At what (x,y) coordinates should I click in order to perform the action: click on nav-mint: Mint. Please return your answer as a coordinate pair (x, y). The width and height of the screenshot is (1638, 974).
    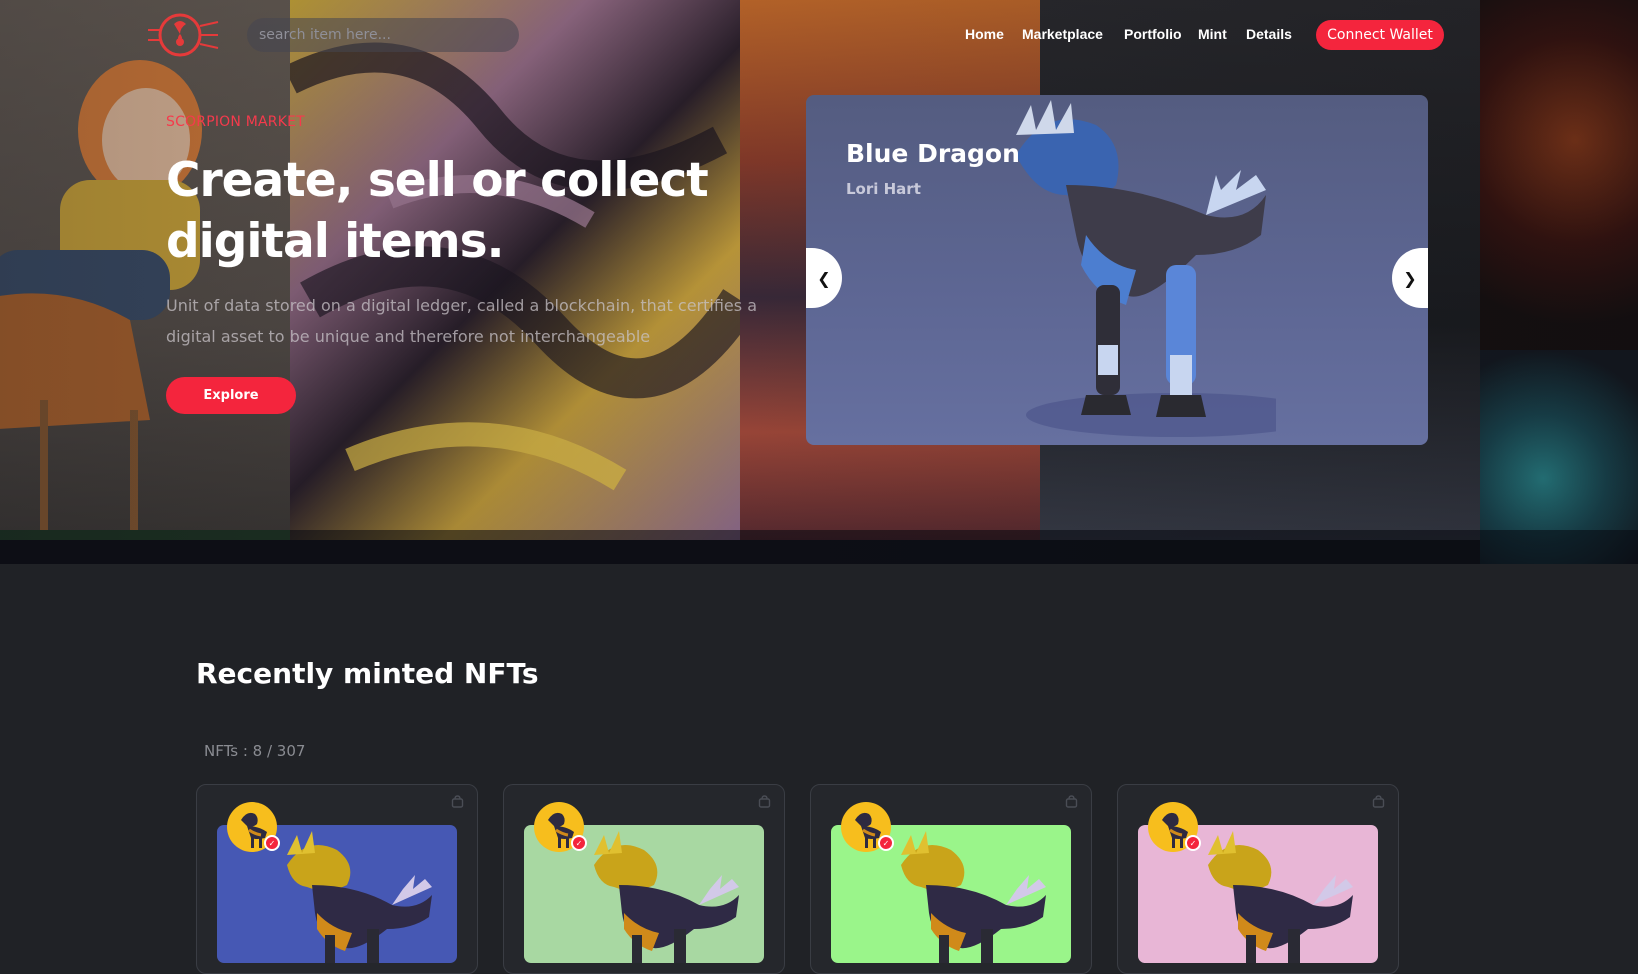
    Looking at the image, I should click on (1212, 34).